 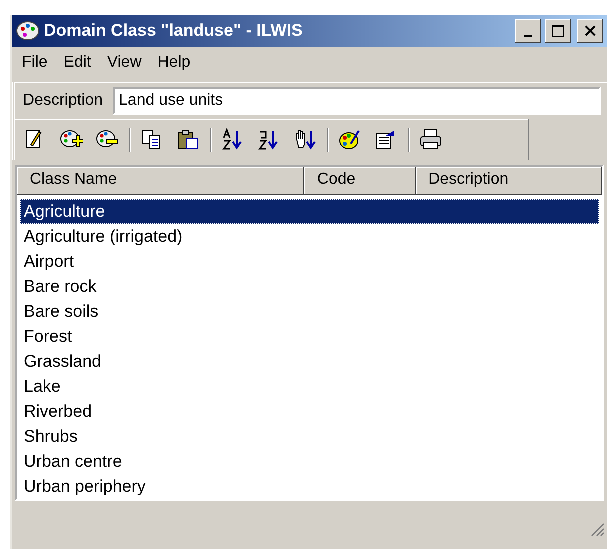 I want to click on class-row: Urban periphery, so click(x=309, y=486).